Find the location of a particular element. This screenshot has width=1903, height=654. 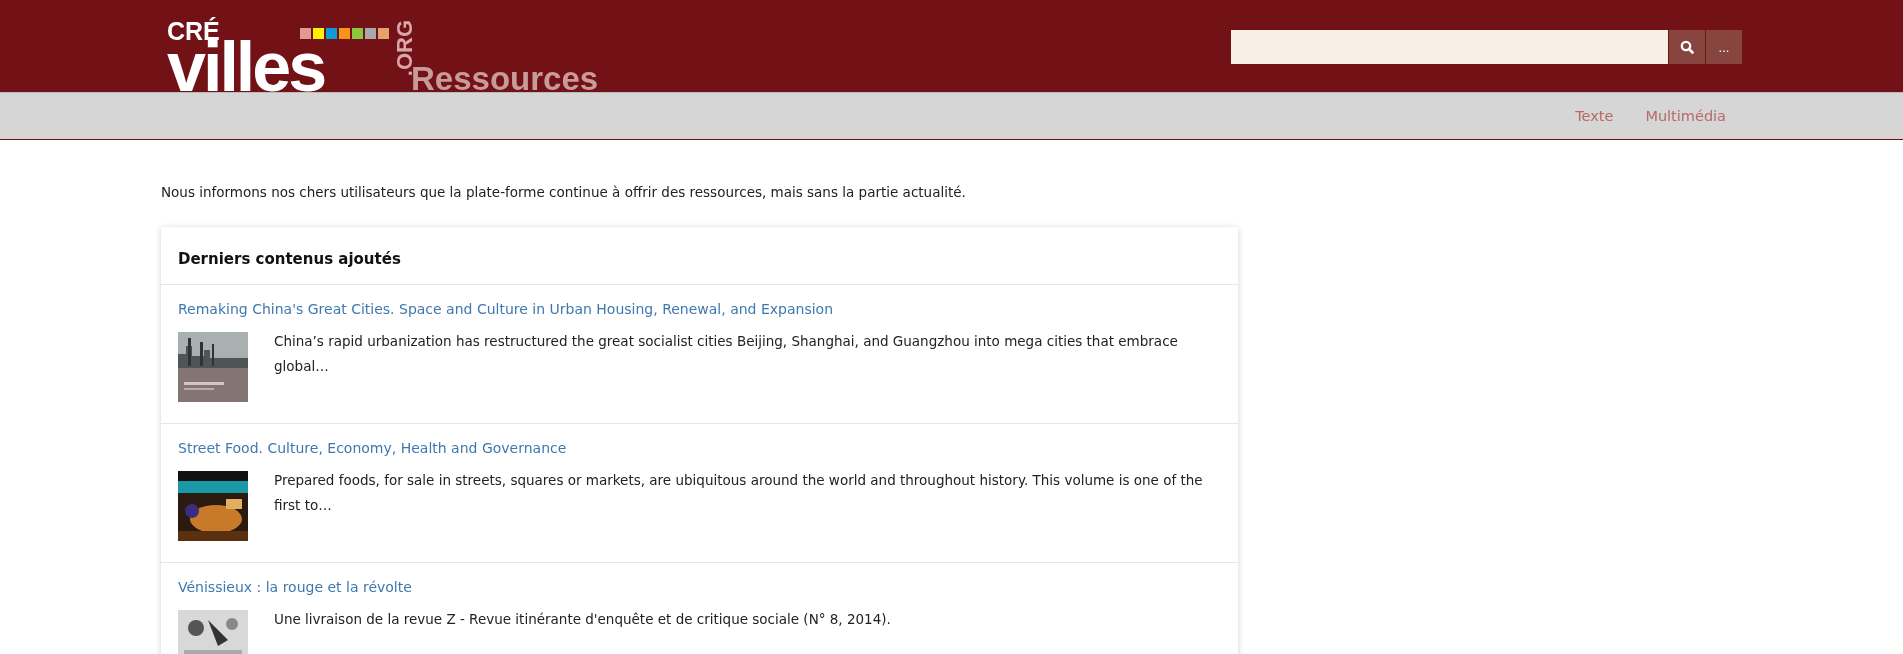

nav-link: Texte is located at coordinates (1594, 116).